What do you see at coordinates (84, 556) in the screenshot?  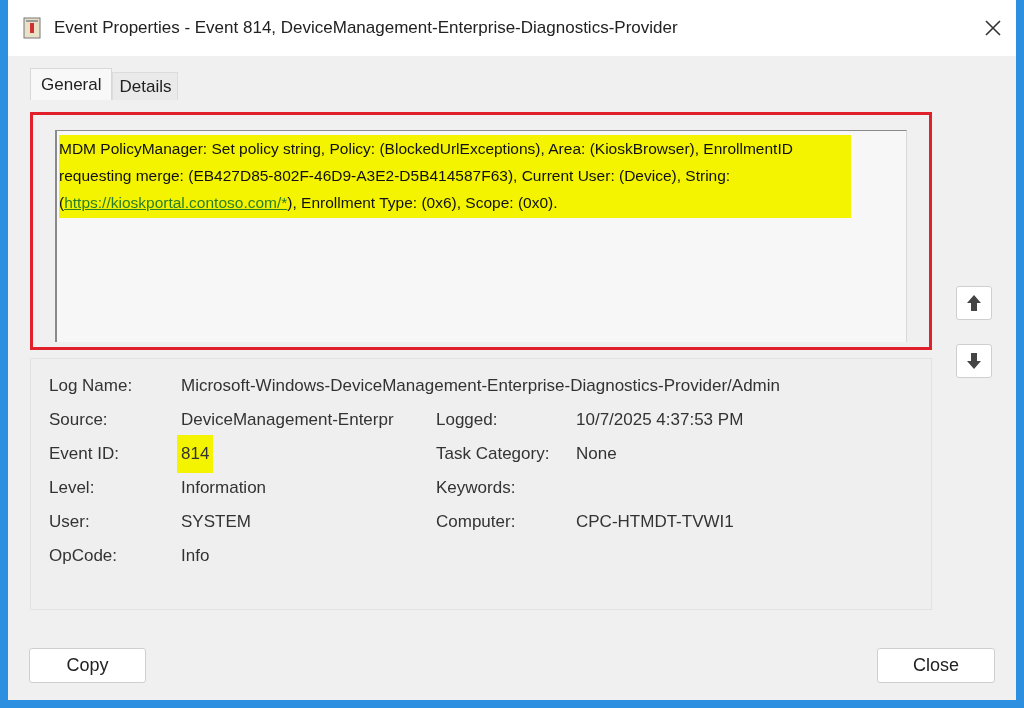 I see `field-label: OpCode:` at bounding box center [84, 556].